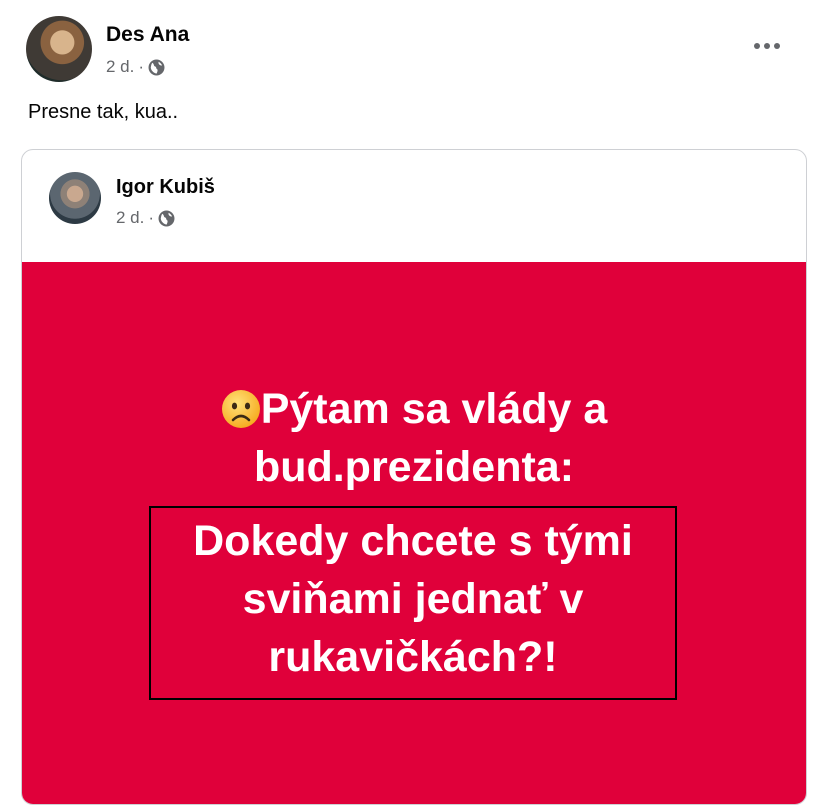  I want to click on boxed-line-1: Dokedy chcete s tými, so click(413, 541).